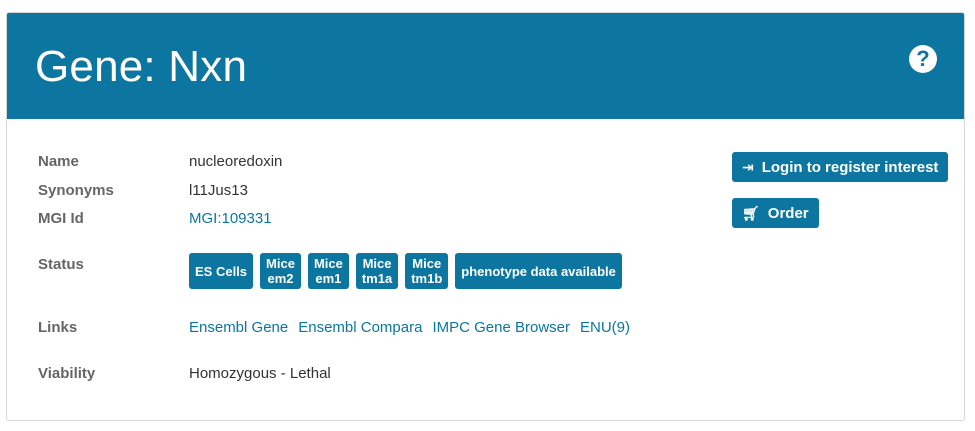 Image resolution: width=975 pixels, height=431 pixels. Describe the element at coordinates (218, 190) in the screenshot. I see `synonyms-value: l11Jus13` at that location.